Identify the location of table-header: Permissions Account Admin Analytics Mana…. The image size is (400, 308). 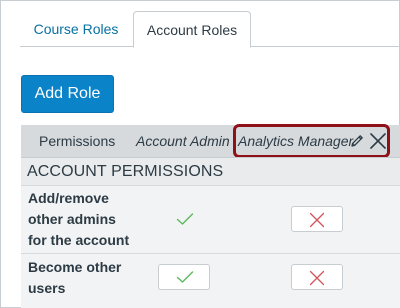
(210, 141).